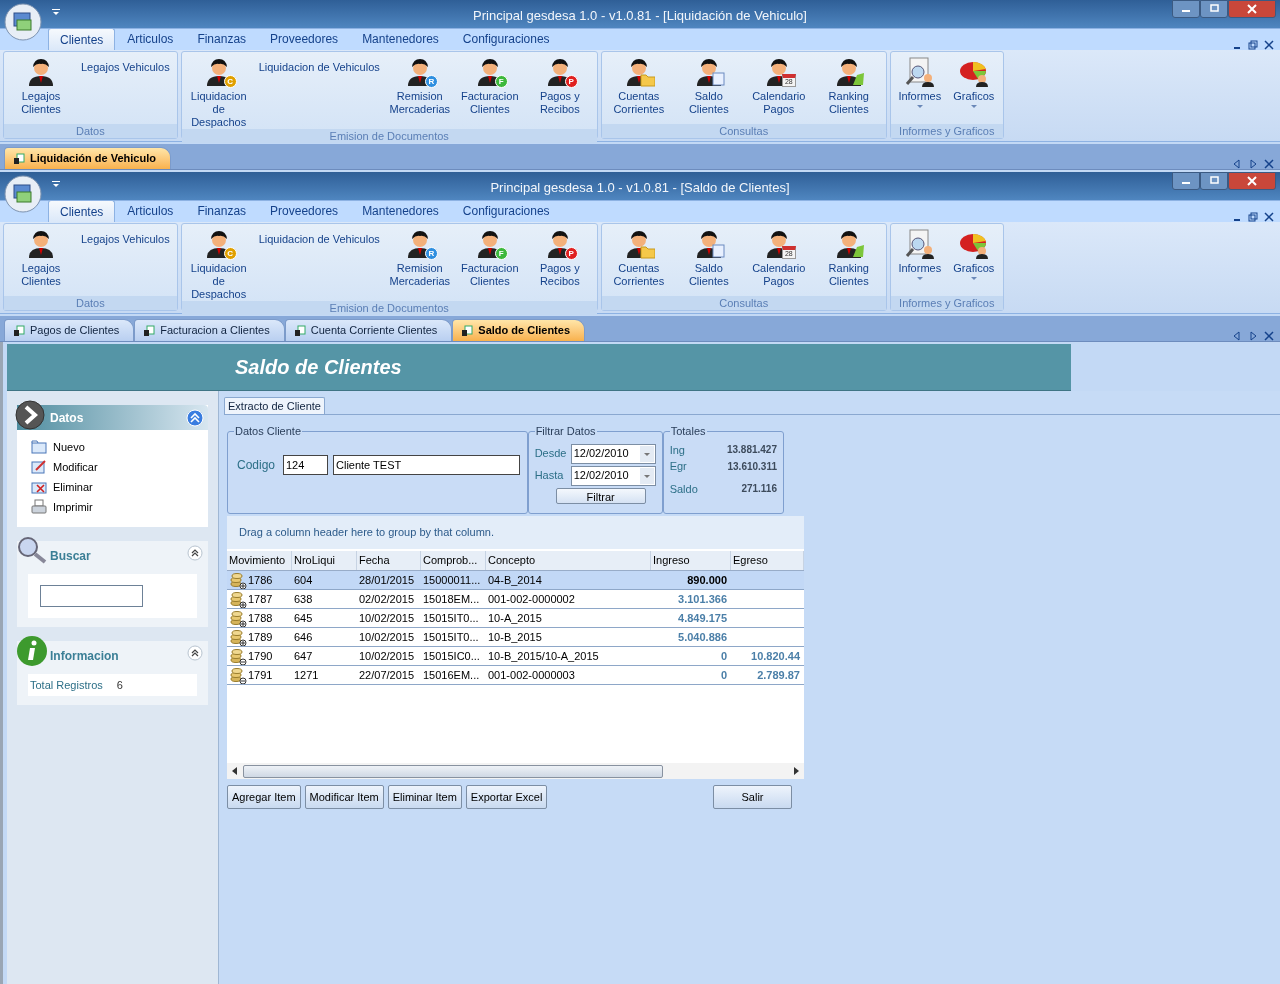 This screenshot has width=1280, height=984. What do you see at coordinates (683, 489) in the screenshot?
I see `total-label: Saldo` at bounding box center [683, 489].